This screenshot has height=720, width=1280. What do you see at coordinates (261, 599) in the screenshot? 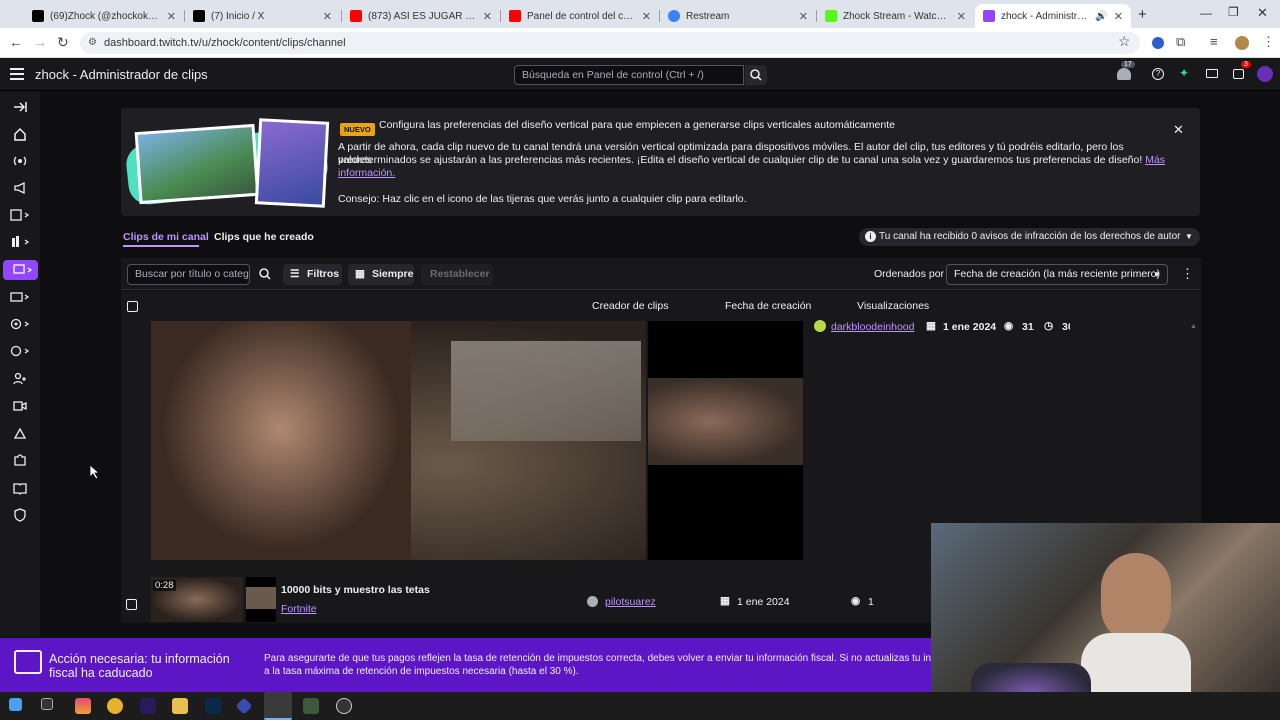
I see `row-vertical-thumbnail` at bounding box center [261, 599].